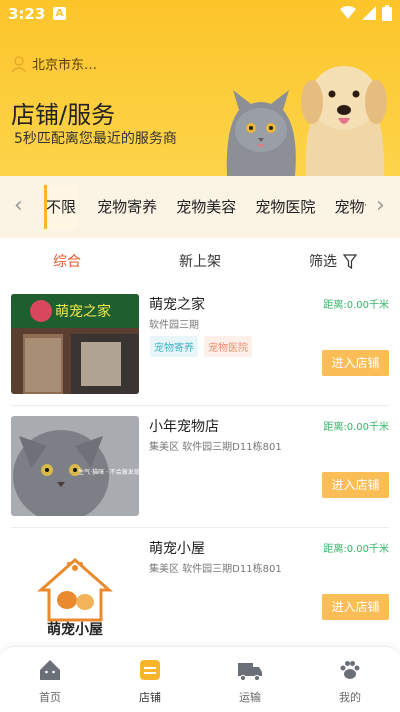  I want to click on tab-stores: 店铺, so click(150, 681).